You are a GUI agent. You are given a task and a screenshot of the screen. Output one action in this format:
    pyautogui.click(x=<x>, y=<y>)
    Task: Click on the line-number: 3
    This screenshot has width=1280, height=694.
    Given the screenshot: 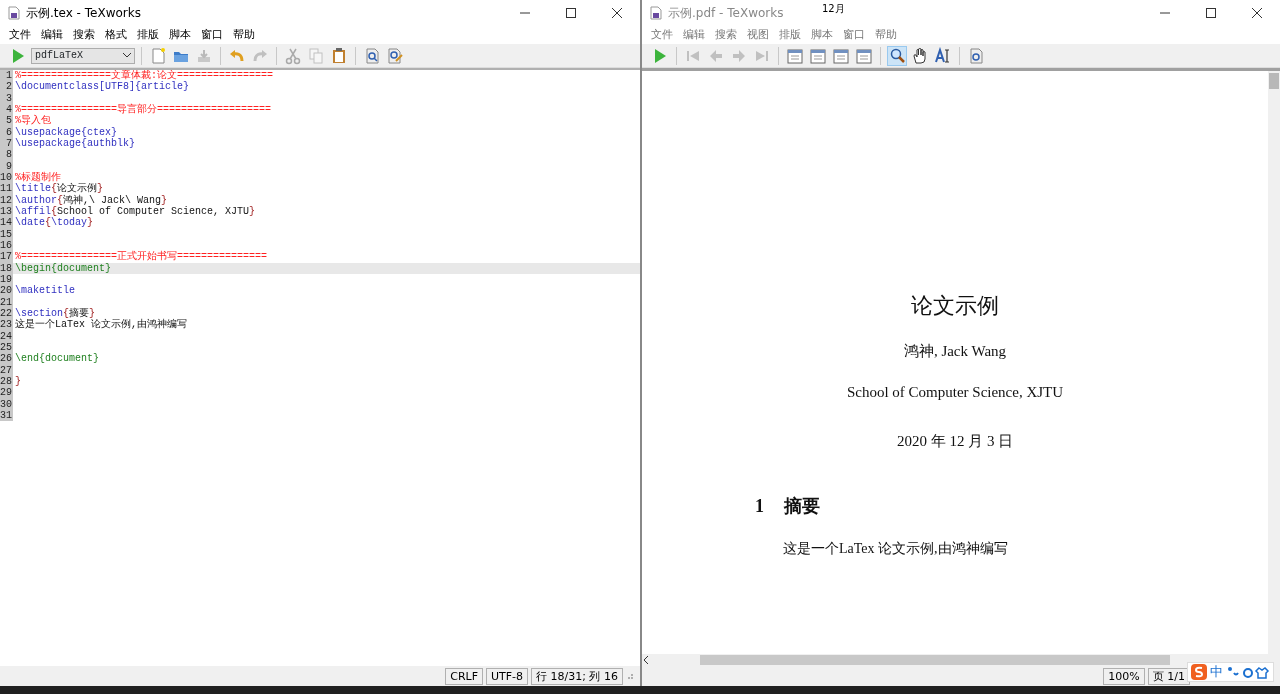 What is the action you would take?
    pyautogui.click(x=6, y=98)
    